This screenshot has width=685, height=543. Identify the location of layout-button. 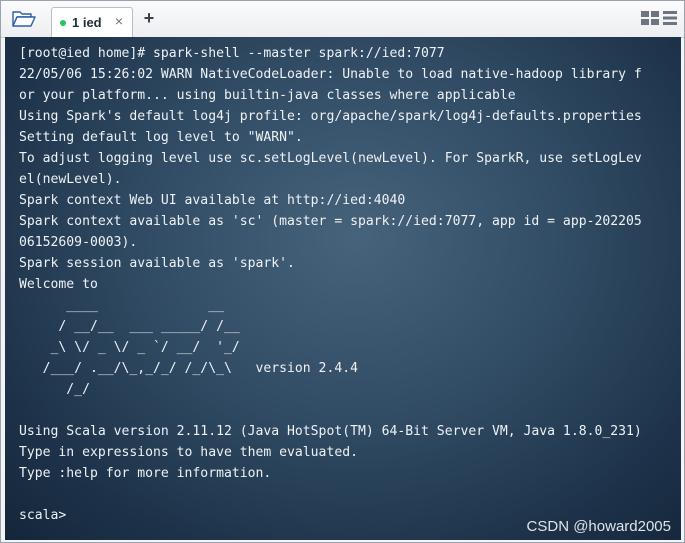
(650, 18).